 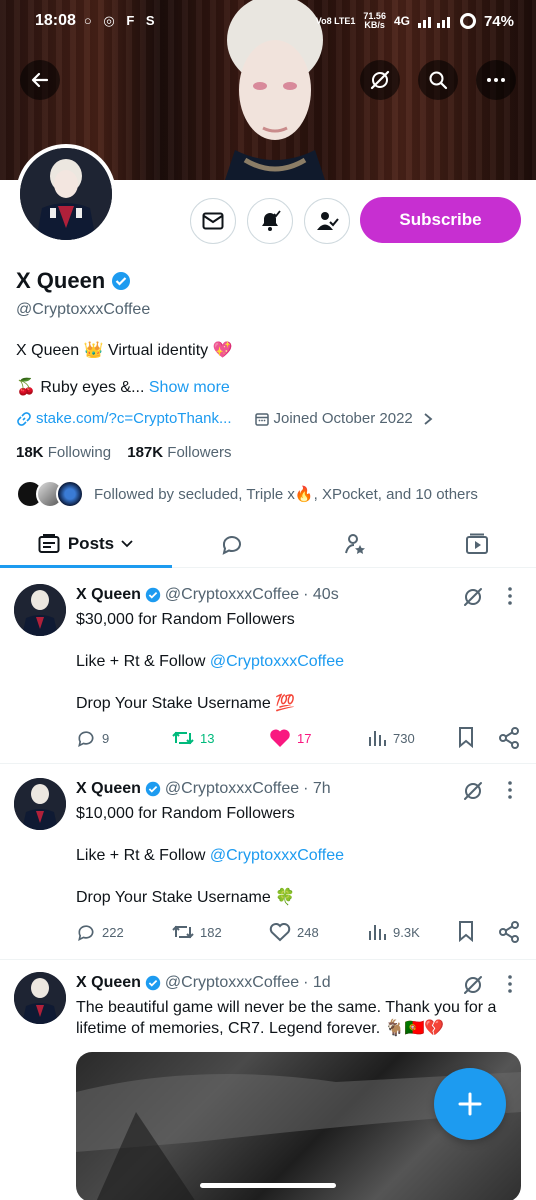 What do you see at coordinates (304, 738) in the screenshot?
I see `like-count: 17` at bounding box center [304, 738].